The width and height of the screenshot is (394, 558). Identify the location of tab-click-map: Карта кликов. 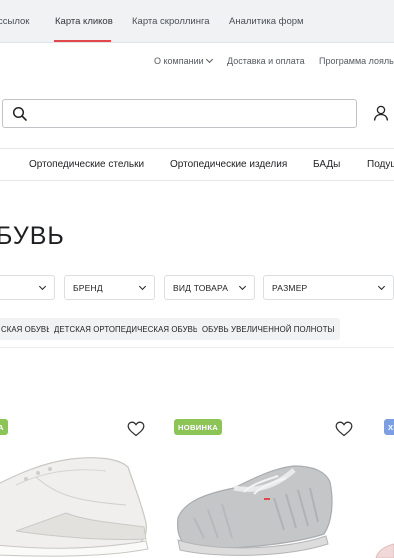
(84, 21).